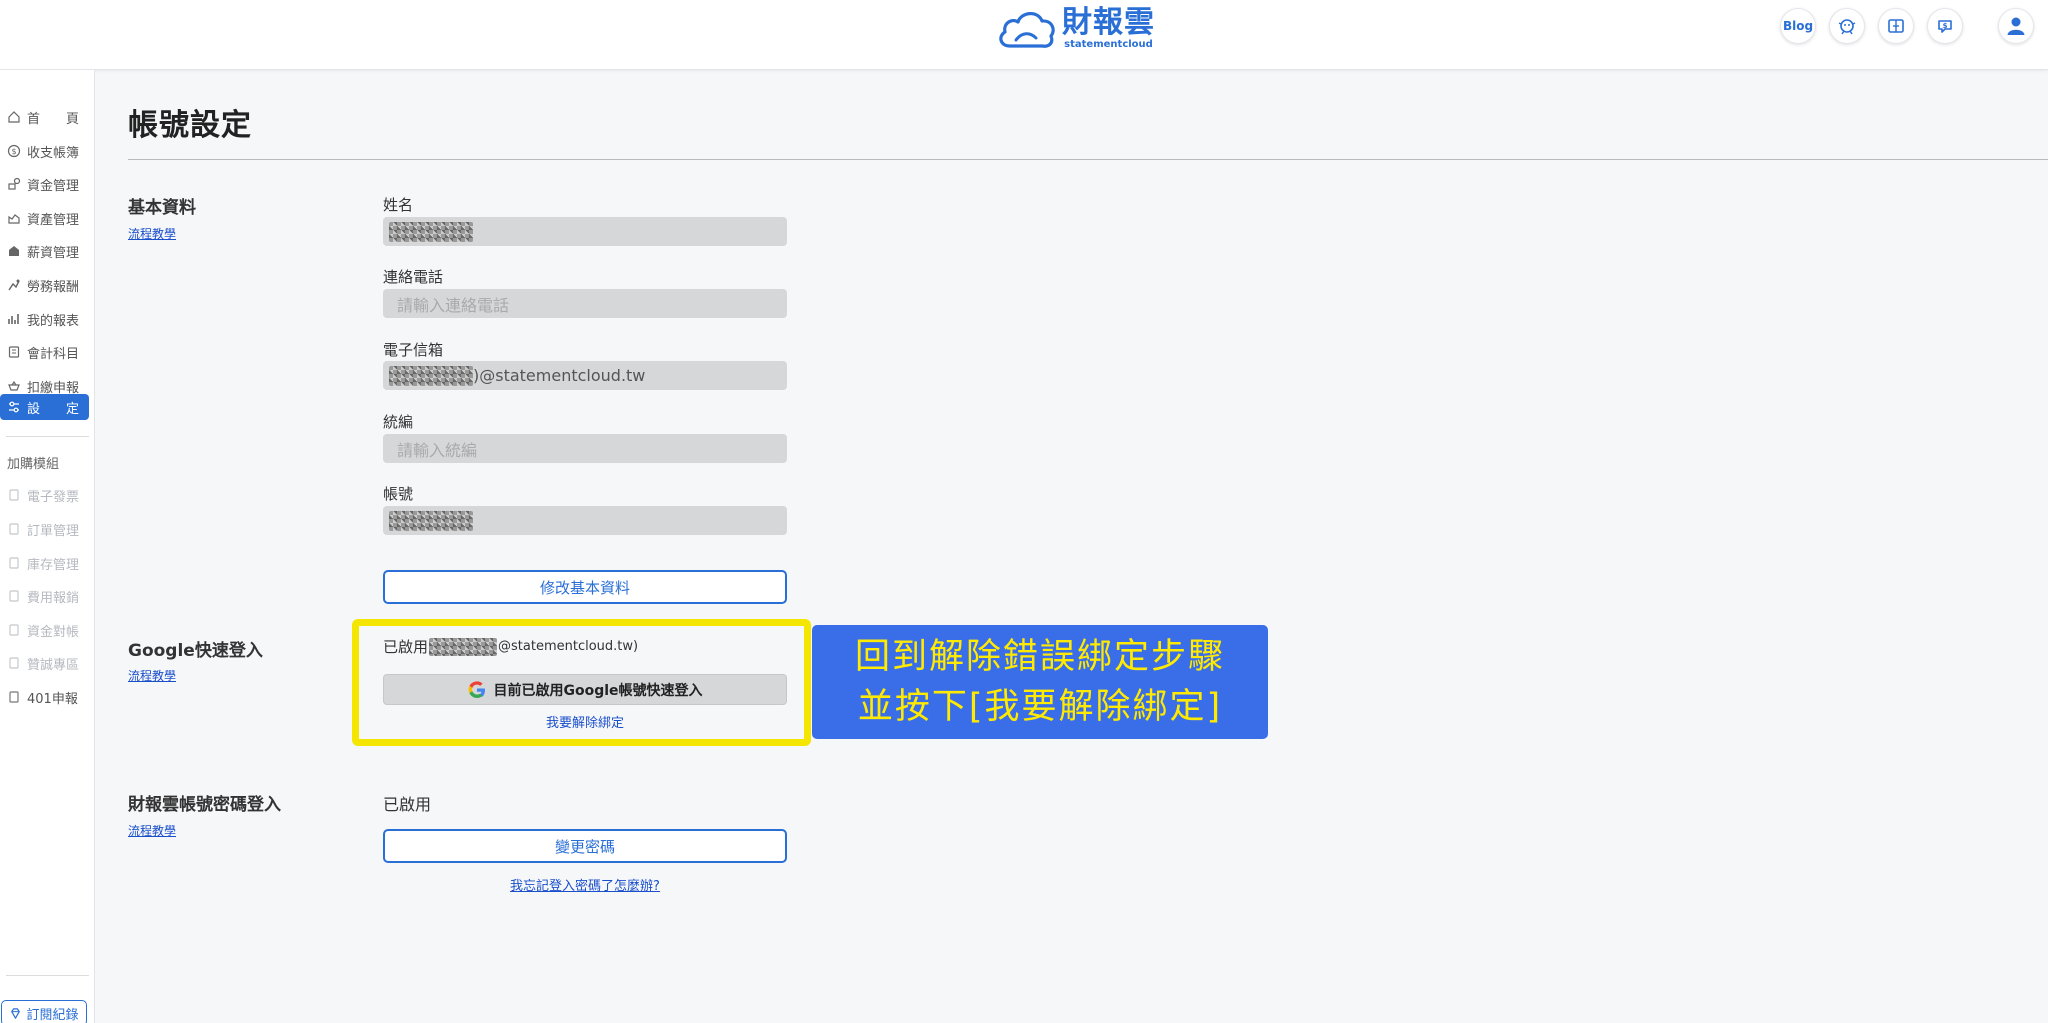 The width and height of the screenshot is (2048, 1023). Describe the element at coordinates (53, 598) in the screenshot. I see `sidebar-item-label: 費用報銷` at that location.